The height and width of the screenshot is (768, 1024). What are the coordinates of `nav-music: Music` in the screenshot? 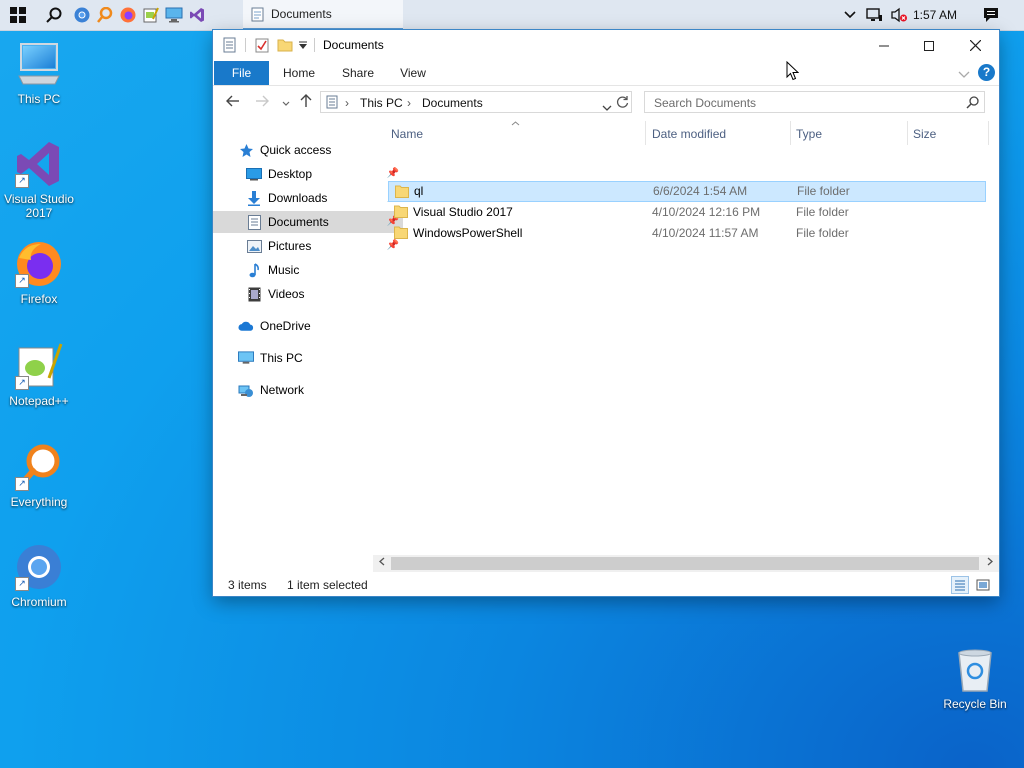 It's located at (308, 270).